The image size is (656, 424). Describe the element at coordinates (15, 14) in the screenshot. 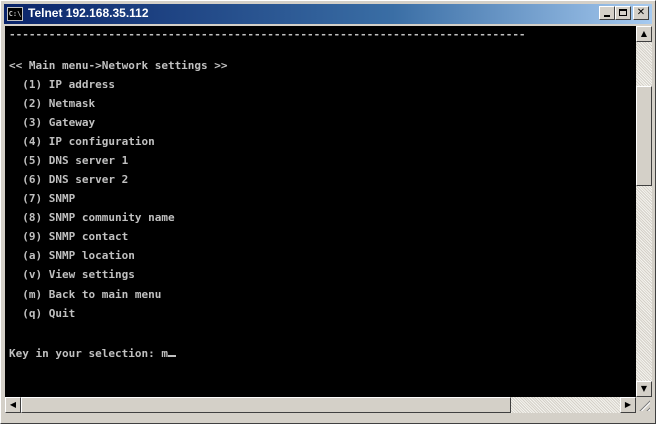

I see `console-icon: C:\` at that location.